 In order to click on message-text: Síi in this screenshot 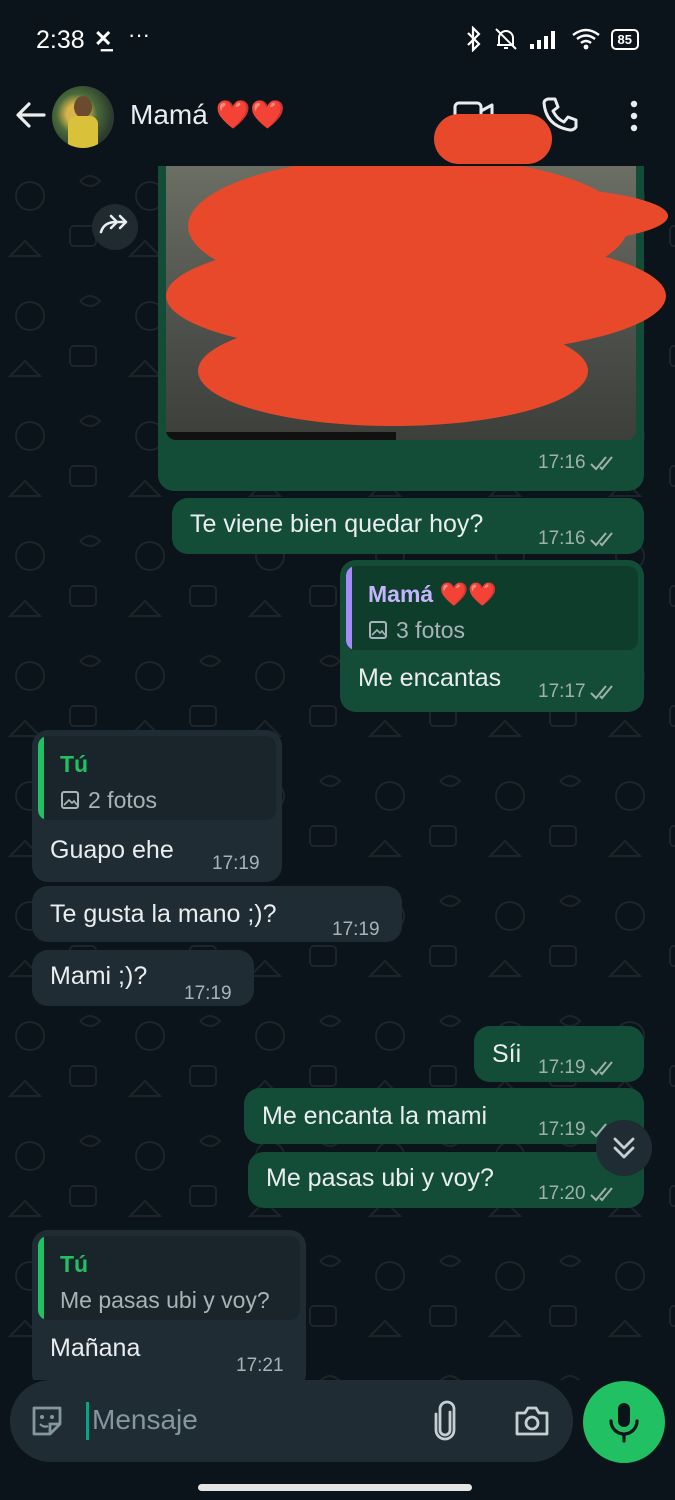, I will do `click(507, 1054)`.